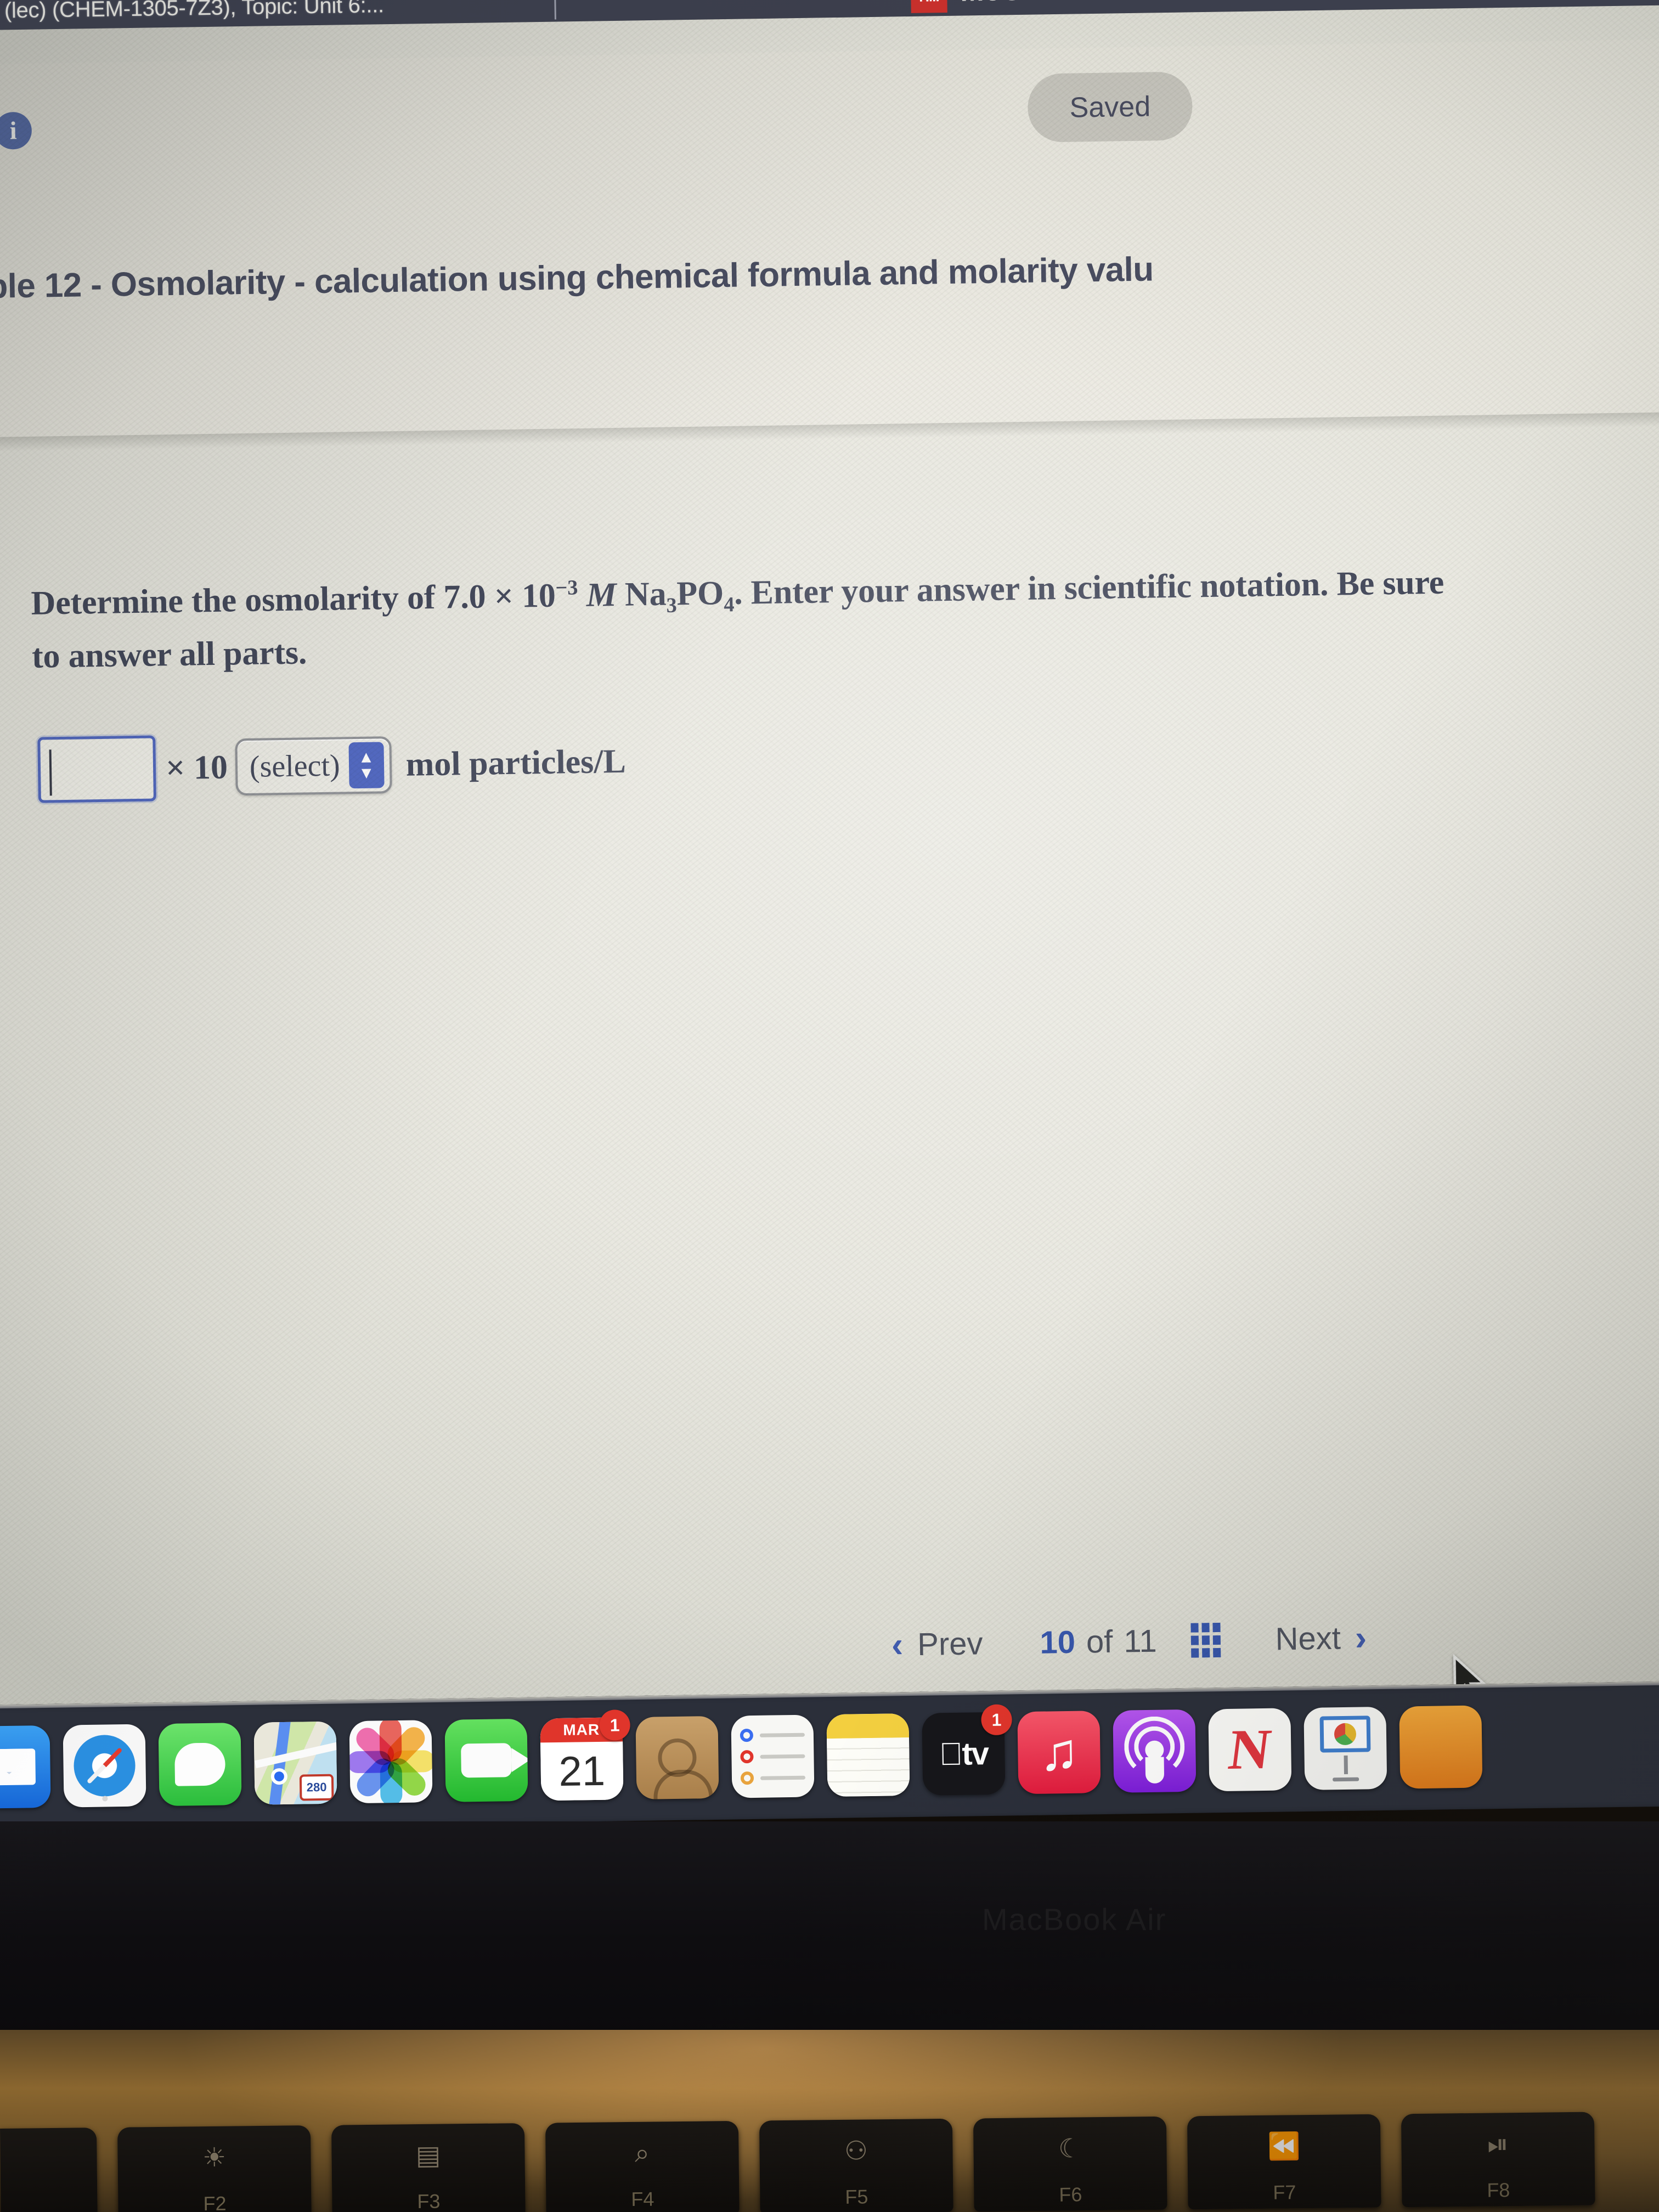 Image resolution: width=1659 pixels, height=2212 pixels. I want to click on stepper-arrows-icon: ▲ ▼, so click(367, 766).